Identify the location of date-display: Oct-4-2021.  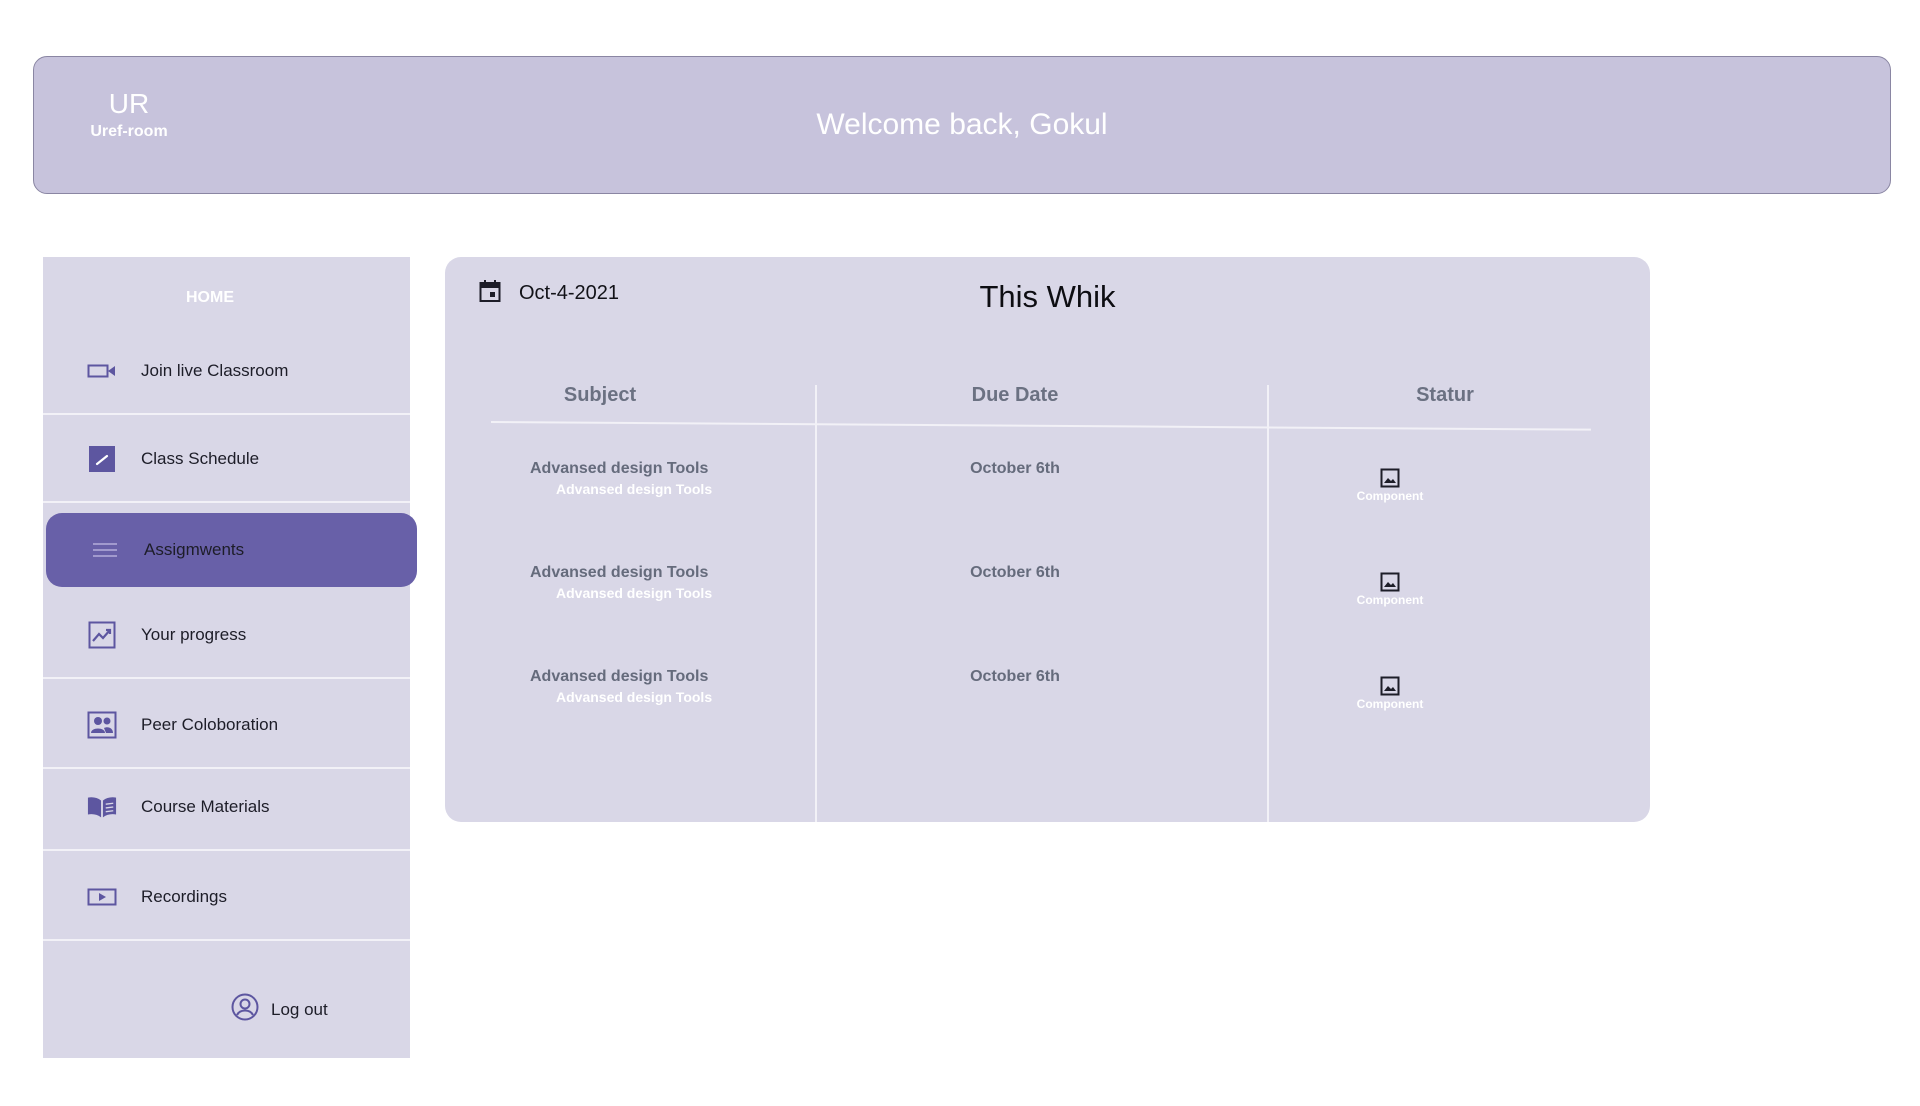
(549, 293).